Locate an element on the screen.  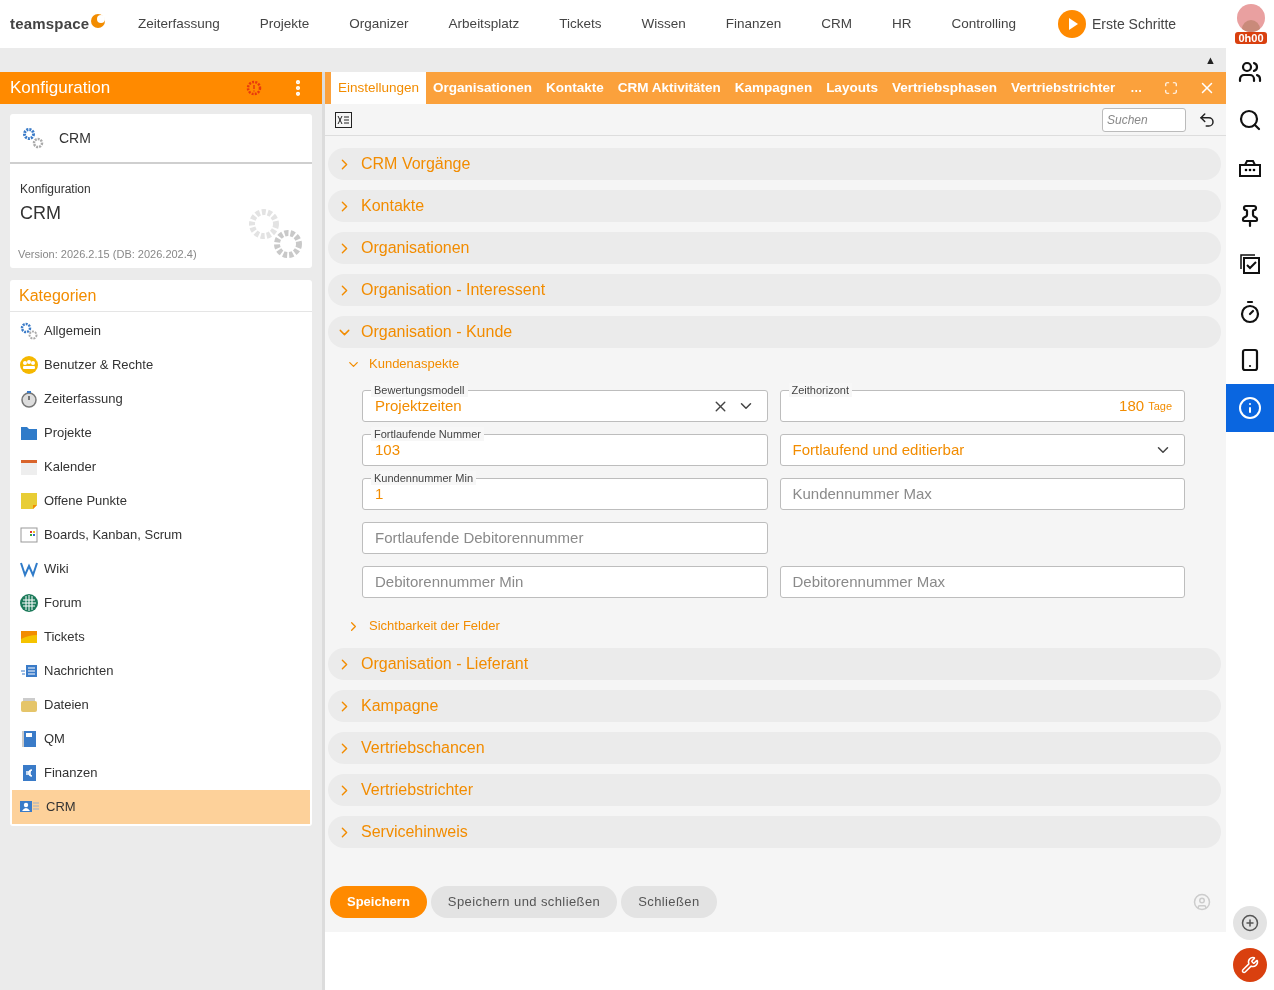
info-label: Konfiguration is located at coordinates (56, 189).